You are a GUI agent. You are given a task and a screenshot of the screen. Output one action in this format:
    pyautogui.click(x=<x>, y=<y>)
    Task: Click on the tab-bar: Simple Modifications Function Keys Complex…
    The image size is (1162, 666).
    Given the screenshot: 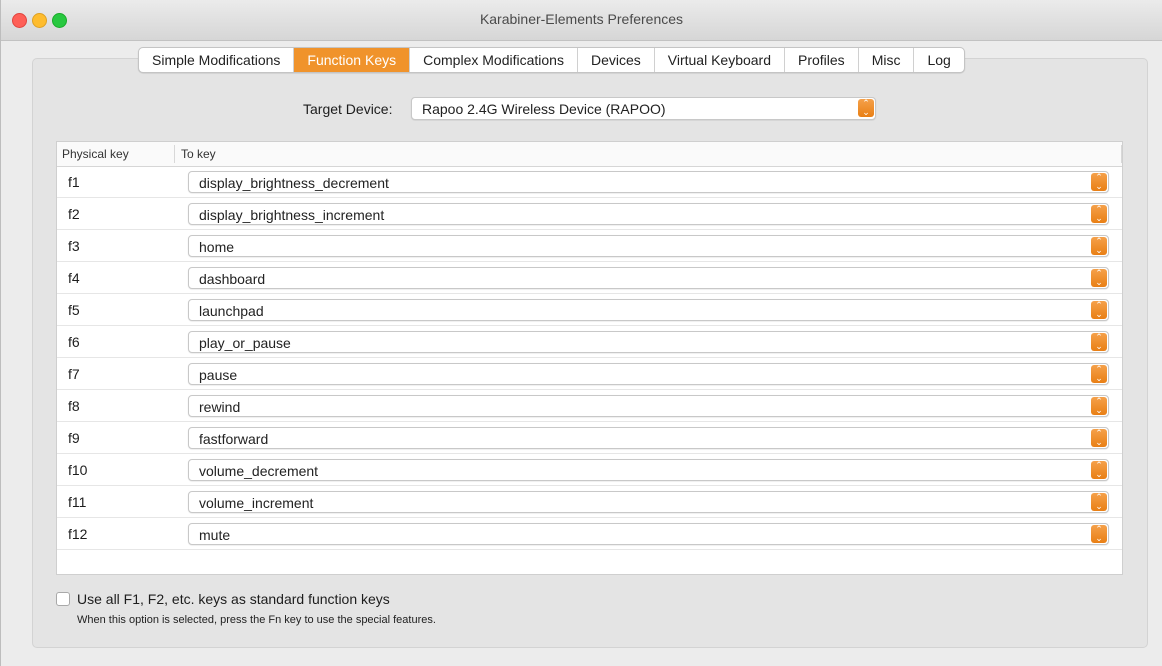 What is the action you would take?
    pyautogui.click(x=551, y=60)
    